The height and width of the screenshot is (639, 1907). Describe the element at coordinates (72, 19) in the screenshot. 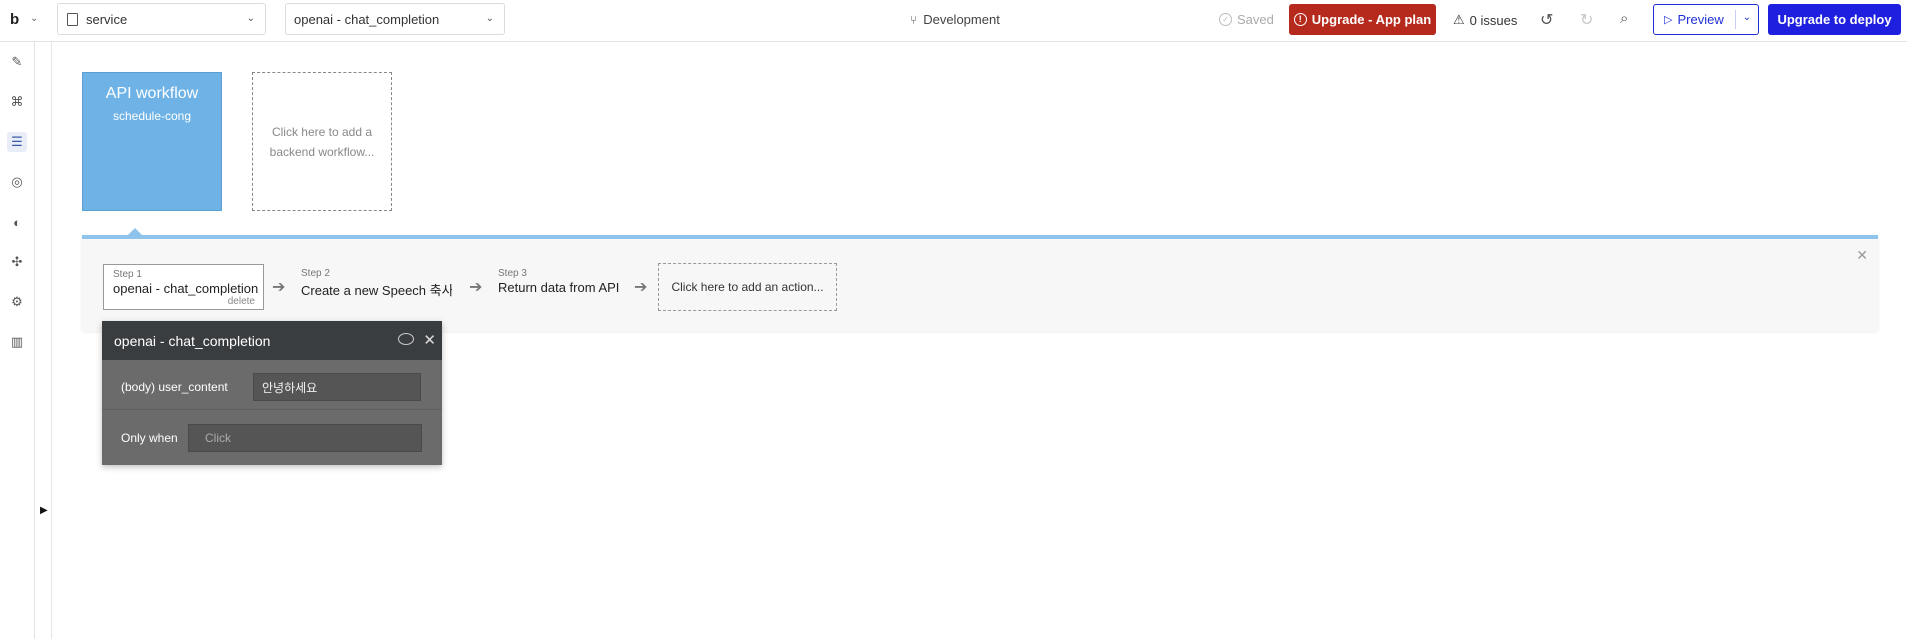

I see `page-icon` at that location.